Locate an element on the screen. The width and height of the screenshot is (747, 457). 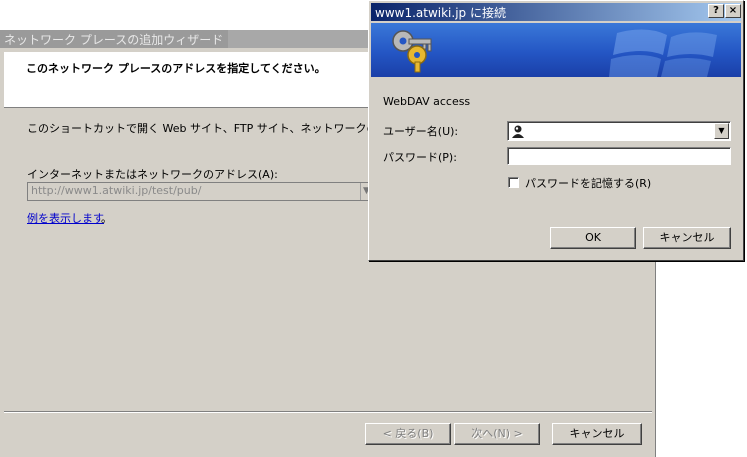
wizard-cancel-button: キャンセル is located at coordinates (597, 434).